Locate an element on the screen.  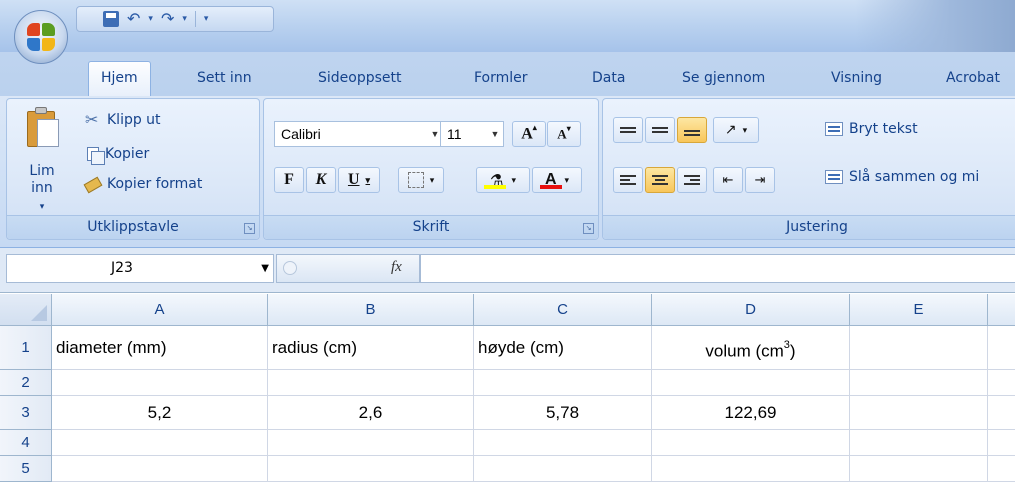
formula-buttons: fx is located at coordinates (348, 268).